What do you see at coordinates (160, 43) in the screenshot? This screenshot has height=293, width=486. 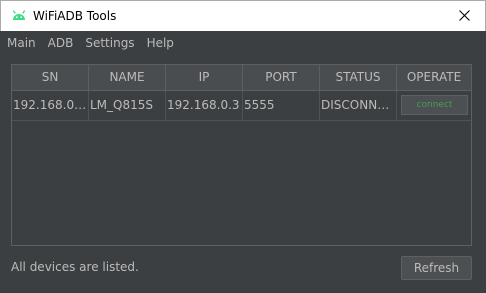 I see `menu-help: Help` at bounding box center [160, 43].